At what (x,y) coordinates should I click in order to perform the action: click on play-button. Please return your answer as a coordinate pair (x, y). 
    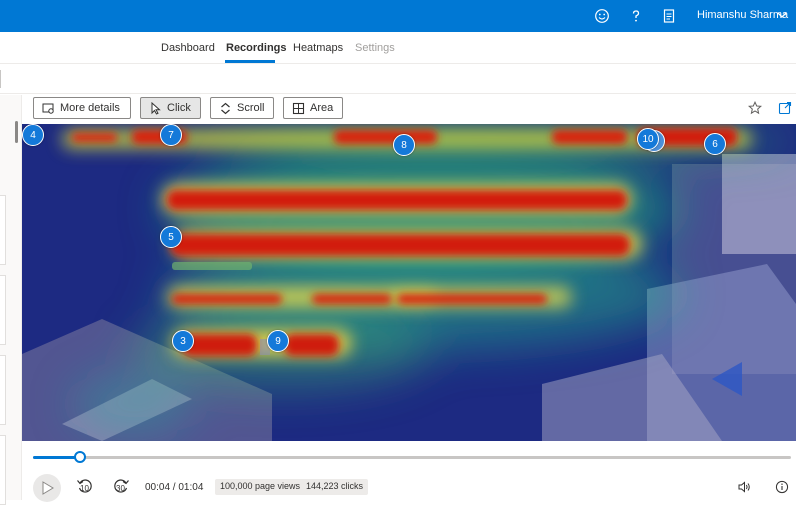
    Looking at the image, I should click on (47, 488).